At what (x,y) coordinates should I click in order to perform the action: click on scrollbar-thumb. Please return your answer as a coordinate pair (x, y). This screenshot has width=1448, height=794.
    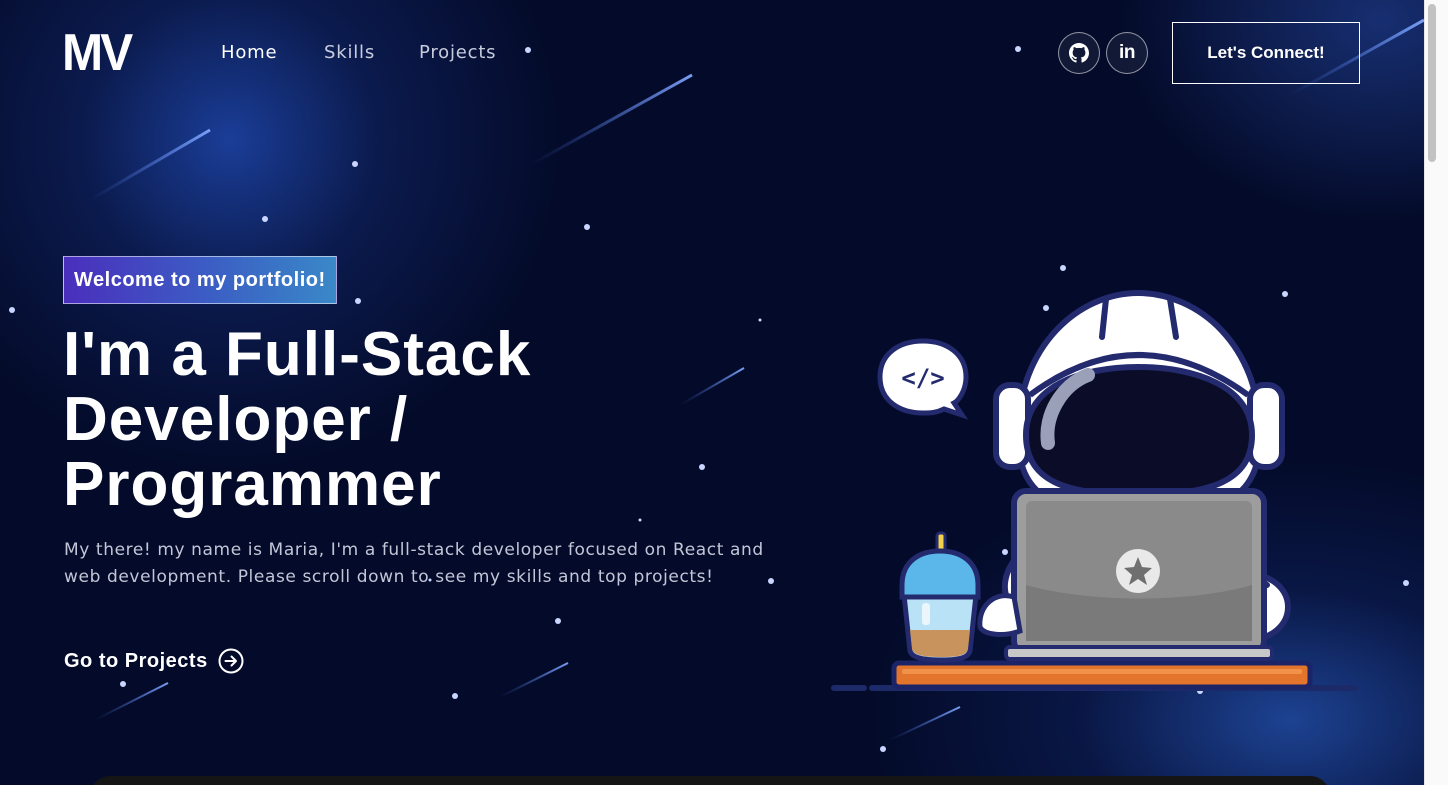
    Looking at the image, I should click on (1432, 83).